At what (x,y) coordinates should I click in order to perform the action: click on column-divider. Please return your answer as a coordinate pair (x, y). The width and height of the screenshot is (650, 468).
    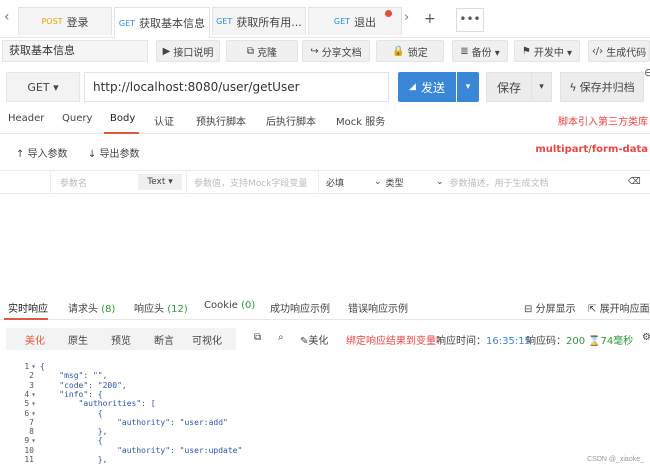
    Looking at the image, I should click on (50, 182).